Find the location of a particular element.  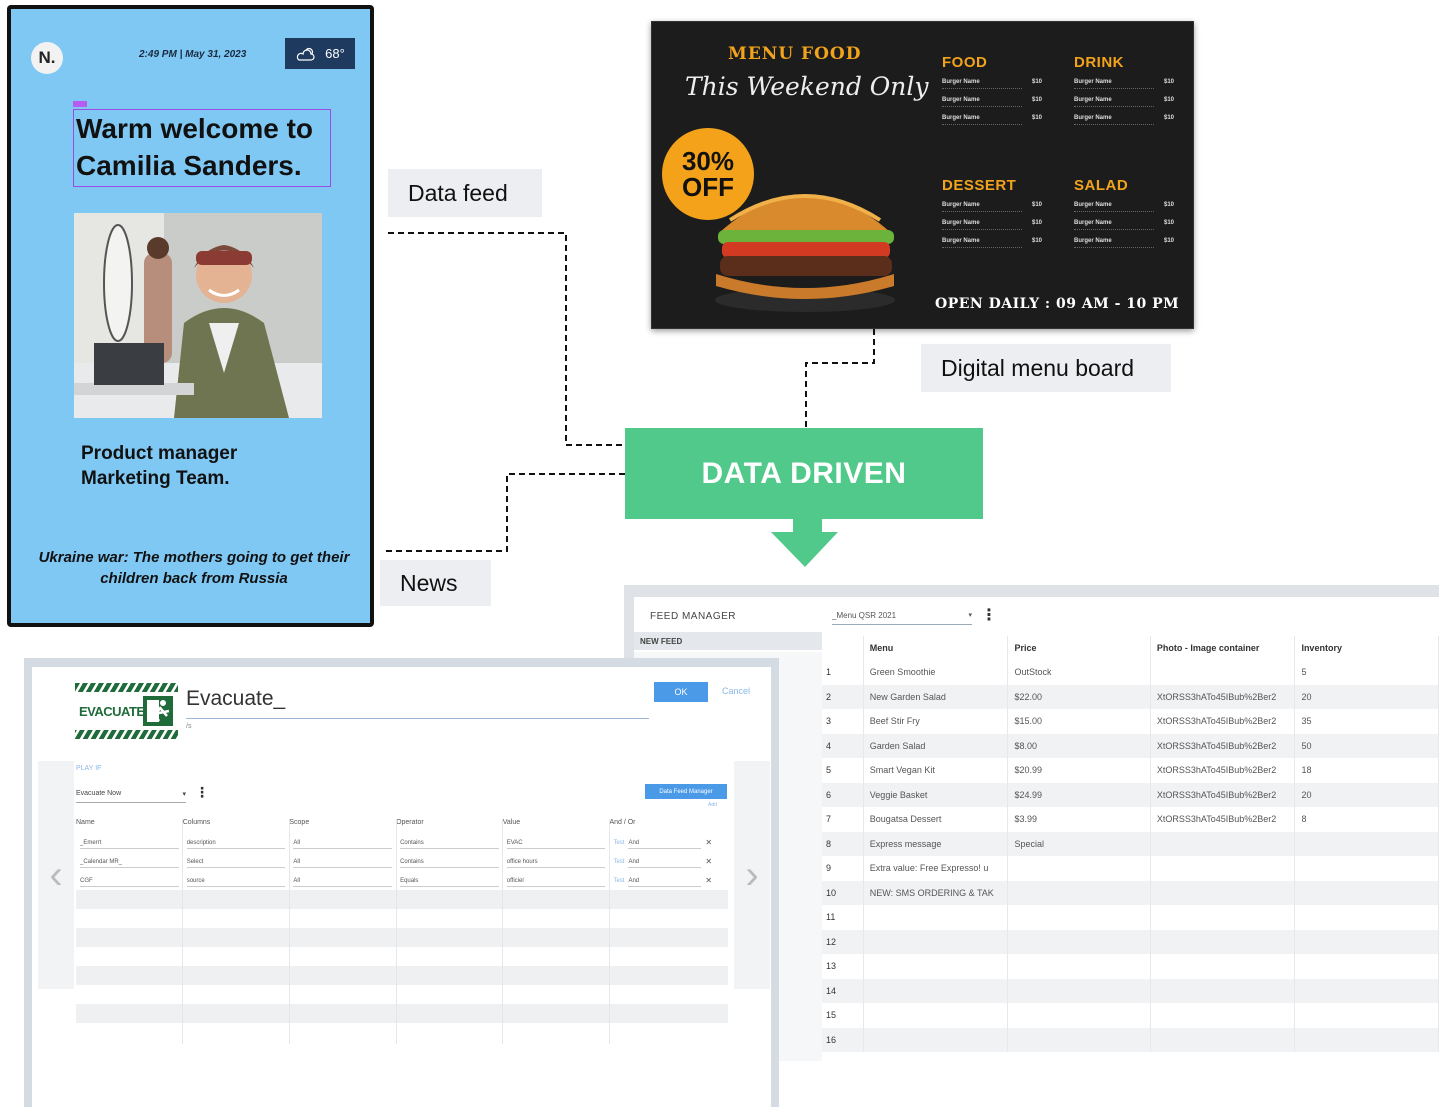

condition-field: officiel is located at coordinates (556, 881).